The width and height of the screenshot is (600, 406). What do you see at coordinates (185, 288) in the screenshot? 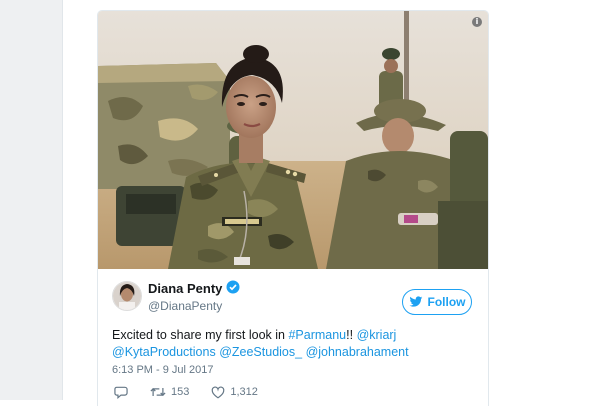
I see `display-name: Diana Penty` at bounding box center [185, 288].